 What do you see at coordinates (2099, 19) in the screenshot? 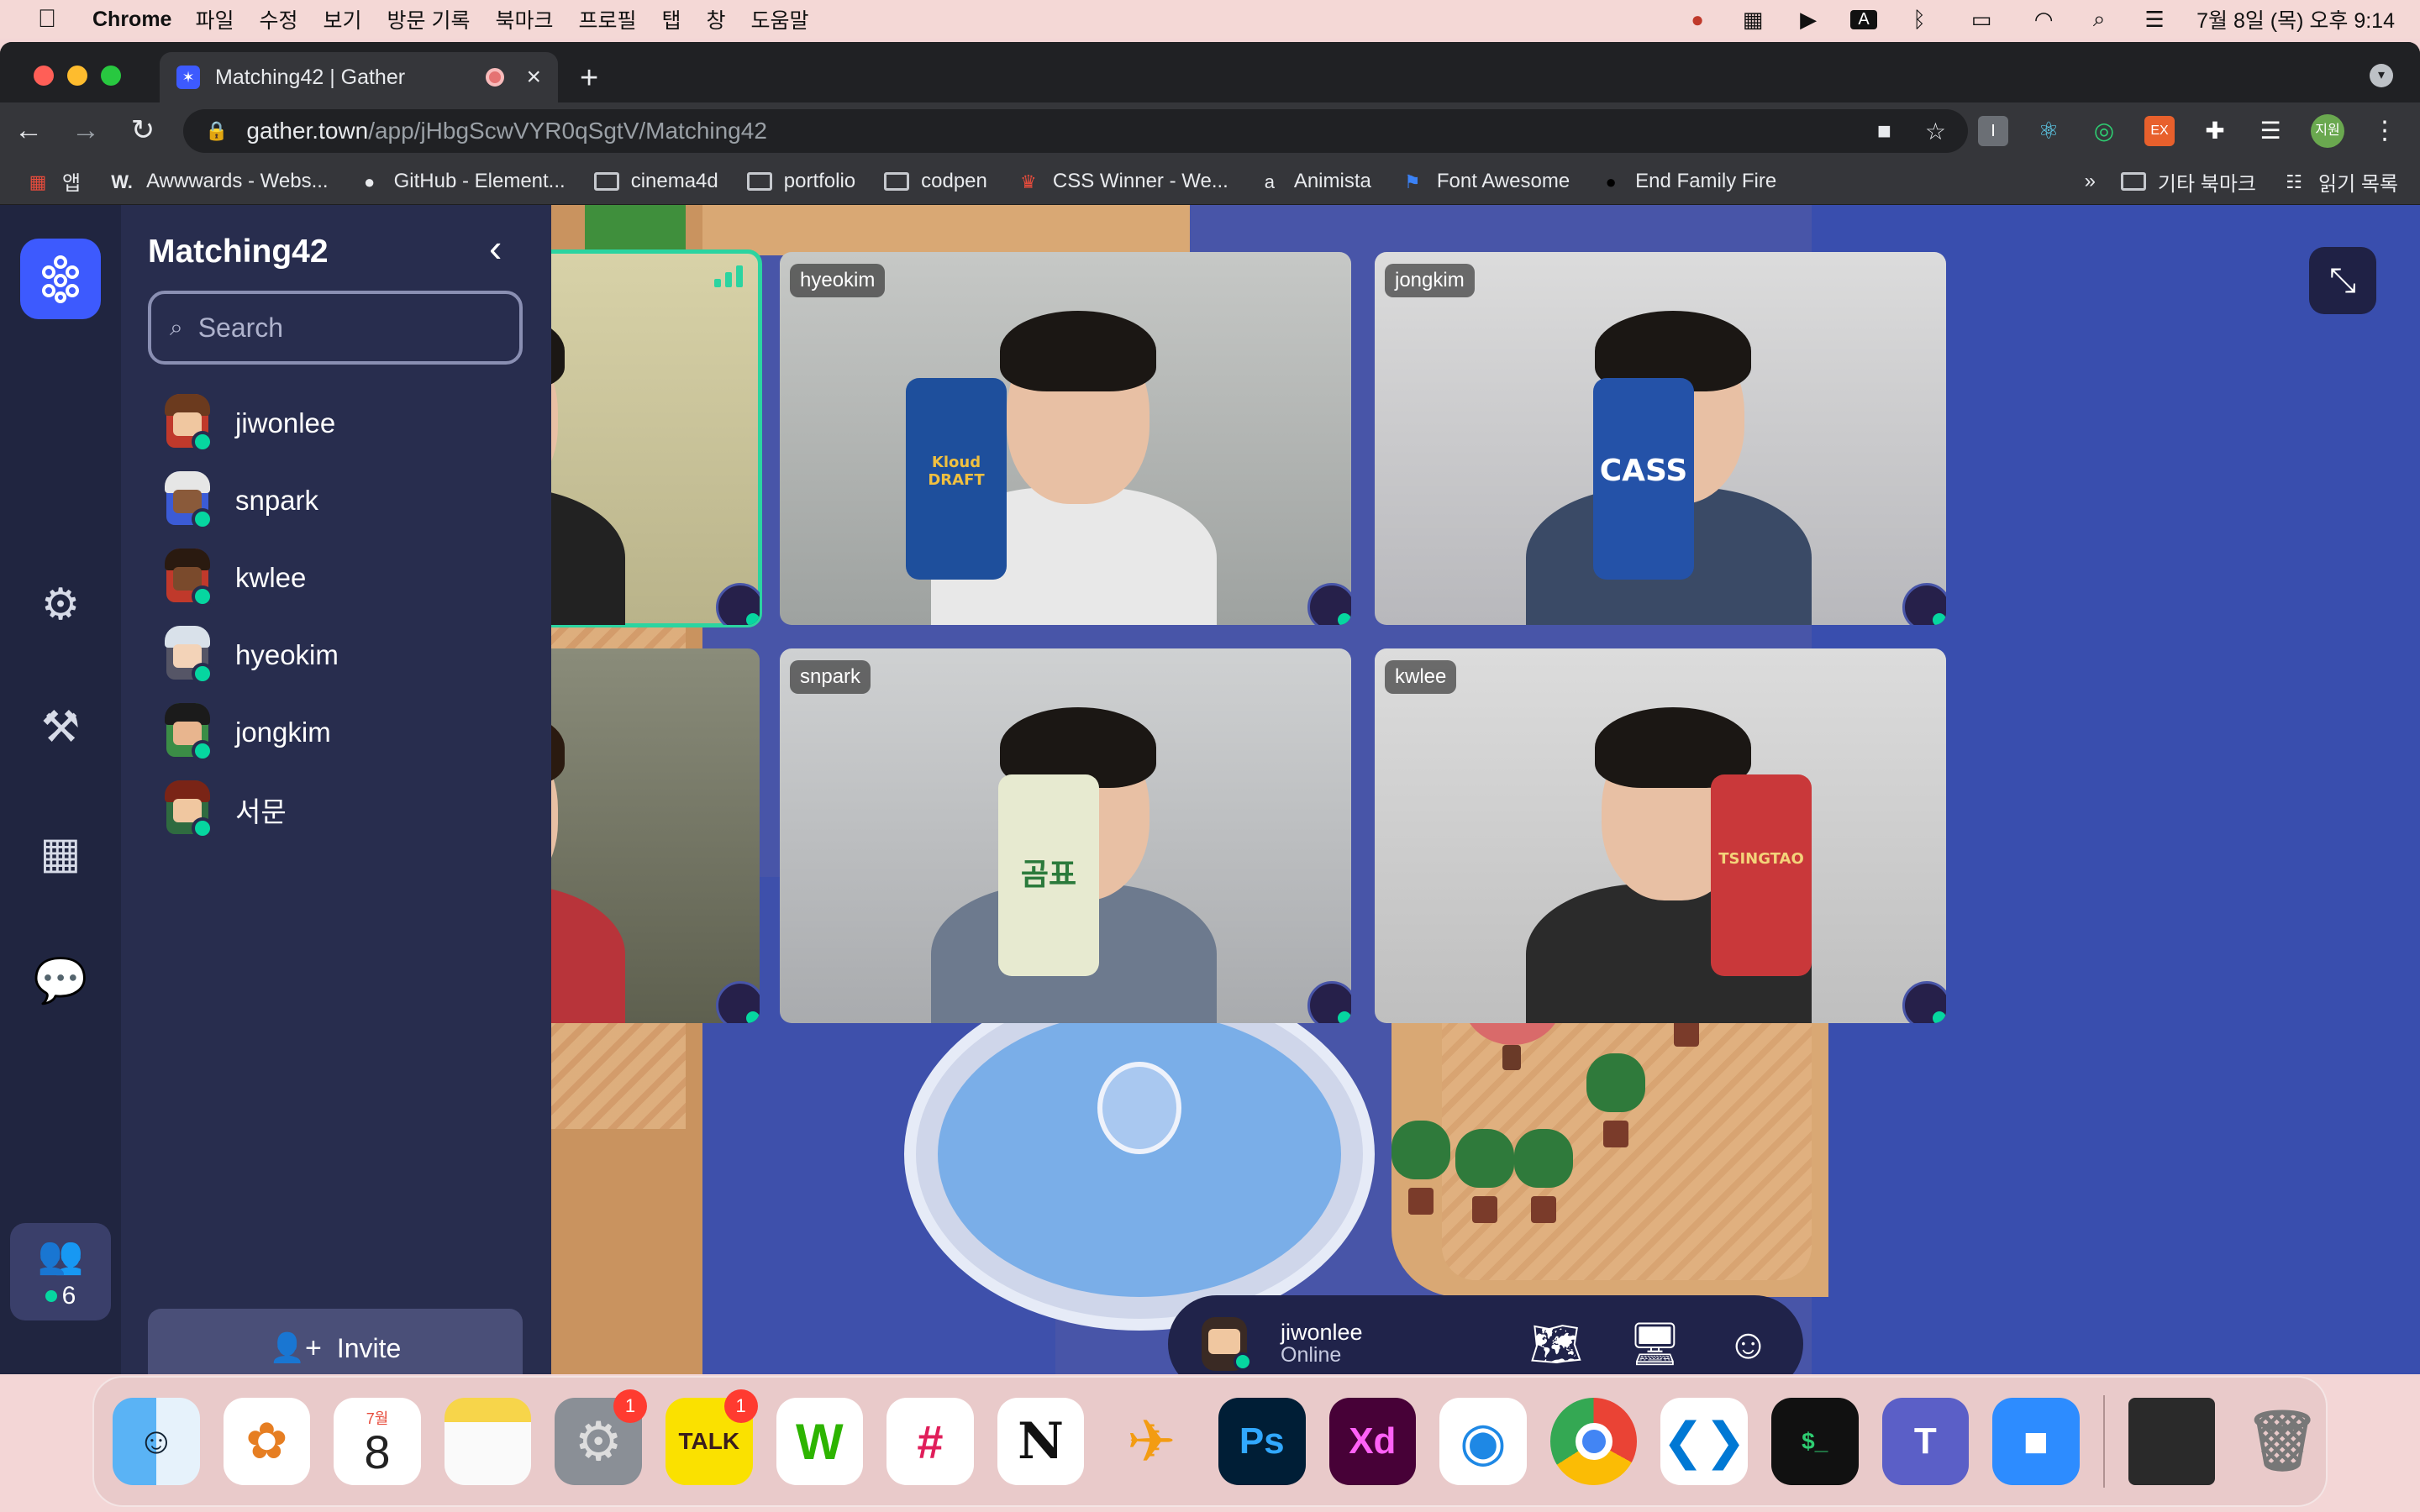
I see `spotlight-search-icon: ⌕` at bounding box center [2099, 19].